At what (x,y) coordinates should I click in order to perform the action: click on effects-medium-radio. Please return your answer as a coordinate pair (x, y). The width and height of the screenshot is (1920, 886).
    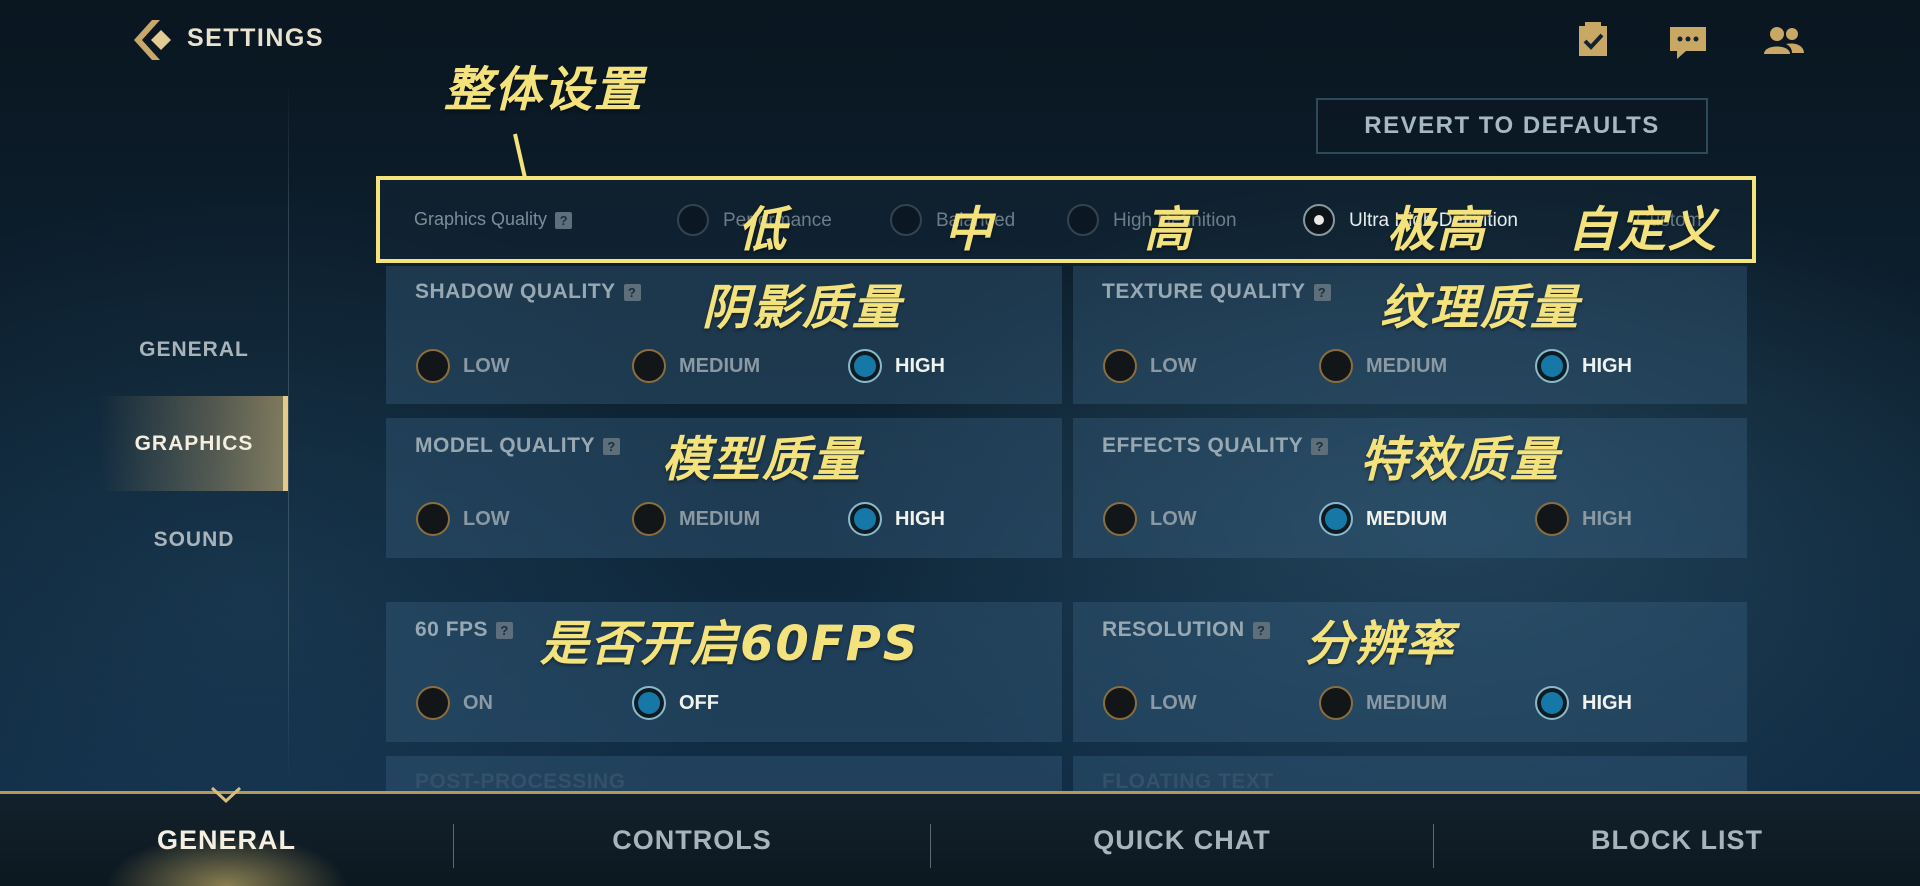
    Looking at the image, I should click on (1336, 519).